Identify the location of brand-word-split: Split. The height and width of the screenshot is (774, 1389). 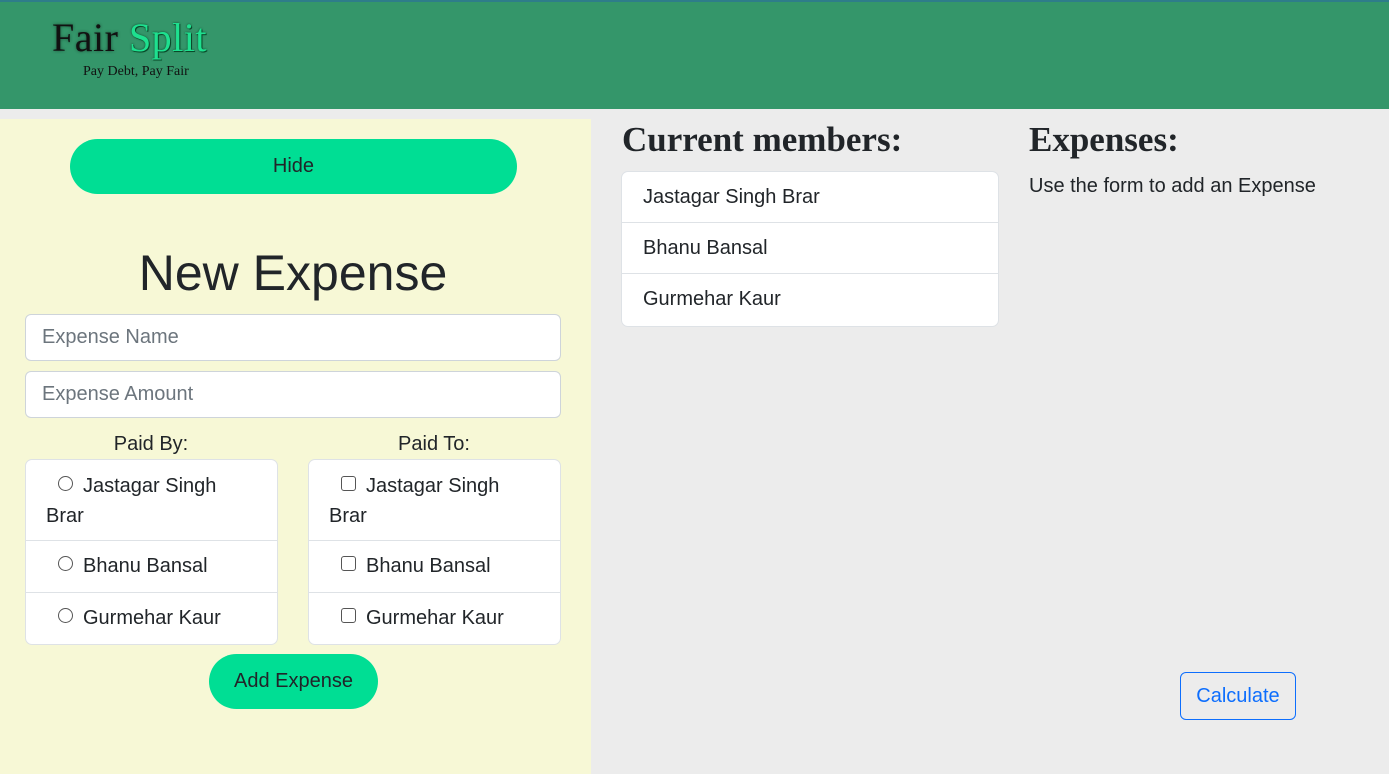
(168, 37).